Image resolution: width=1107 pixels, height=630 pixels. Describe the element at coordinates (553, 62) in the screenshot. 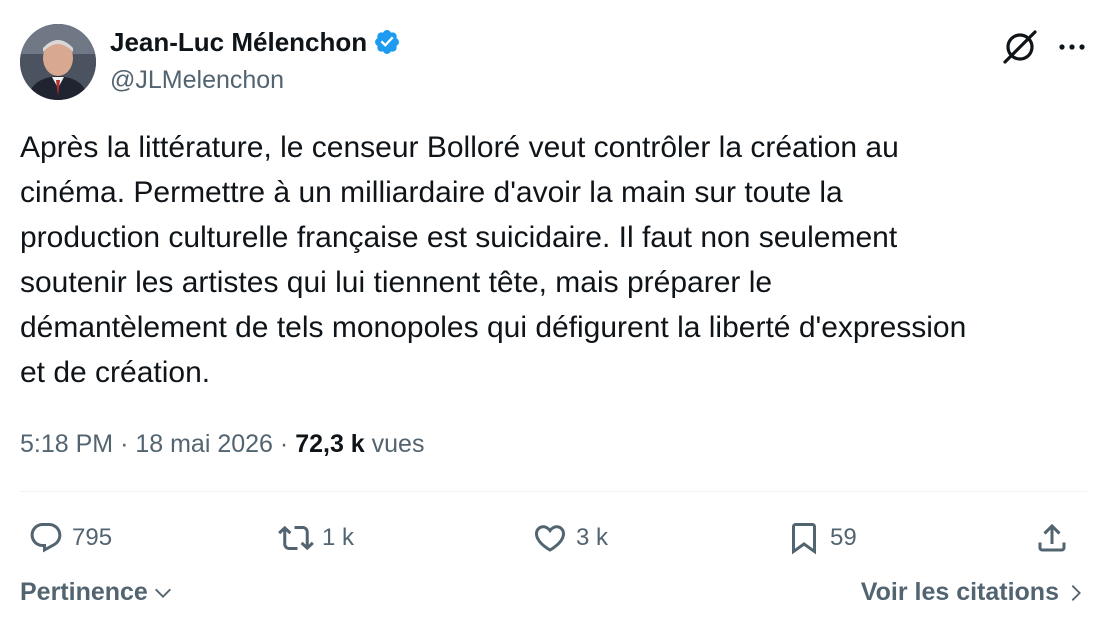

I see `tweet-header: Jean-Luc Mélenchon @JLMelenchon` at that location.